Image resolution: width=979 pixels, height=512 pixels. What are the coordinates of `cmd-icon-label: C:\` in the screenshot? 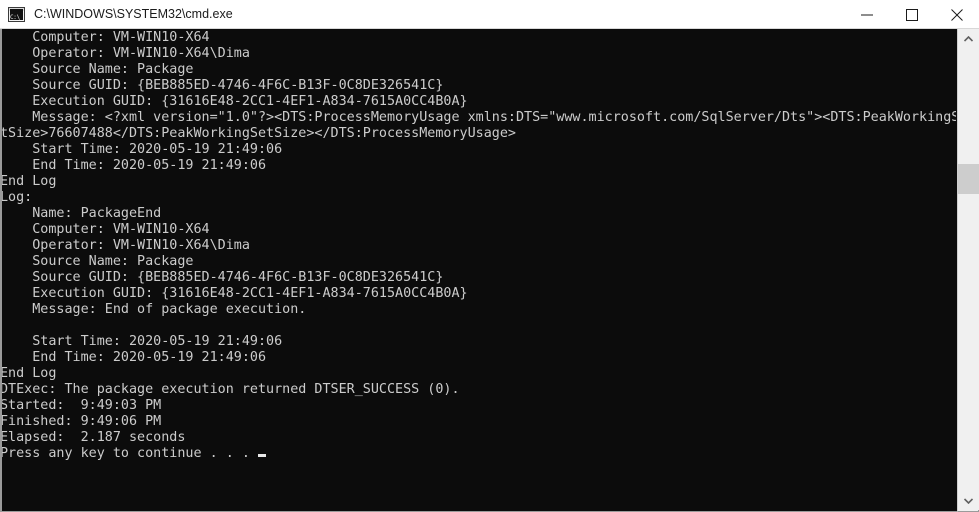 It's located at (15, 17).